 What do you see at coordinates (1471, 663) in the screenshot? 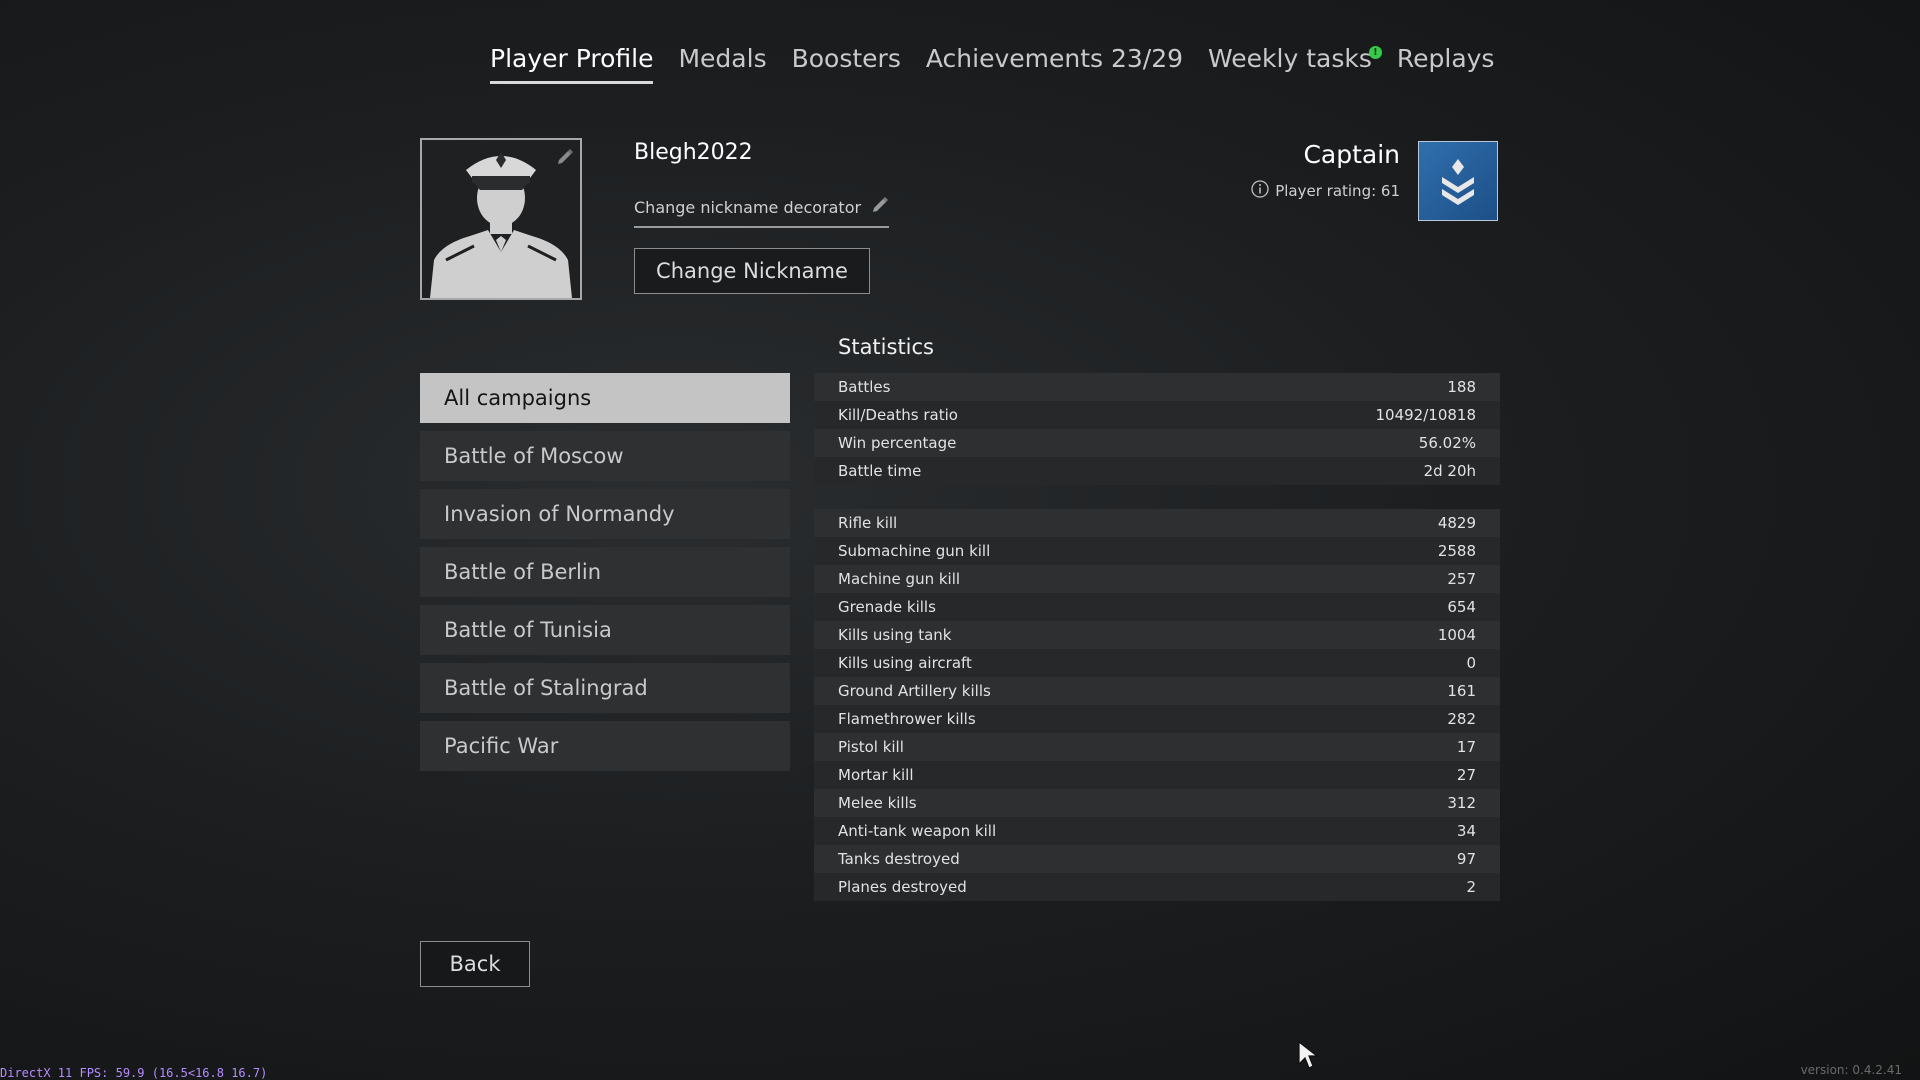
I see `stat-value: 0` at bounding box center [1471, 663].